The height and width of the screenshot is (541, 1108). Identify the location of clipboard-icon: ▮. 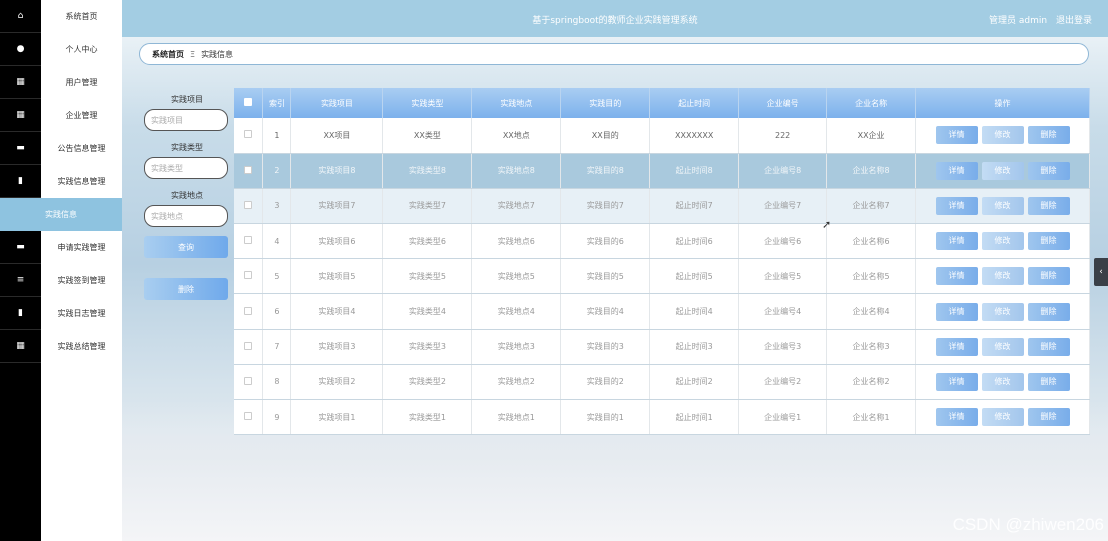
(20, 181).